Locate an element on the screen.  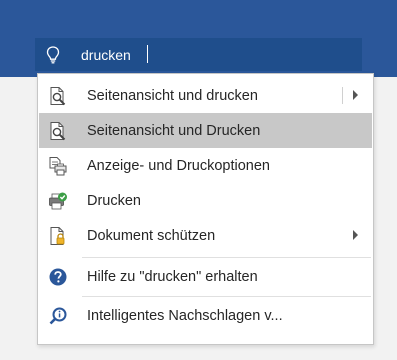
menu-item-print-preview-submenu: Seitenansicht und drucken is located at coordinates (205, 95).